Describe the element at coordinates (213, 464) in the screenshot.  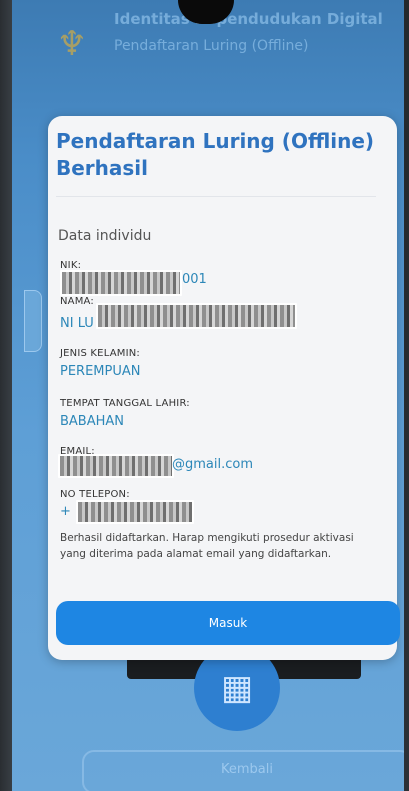
I see `email-value: @gmail.com` at that location.